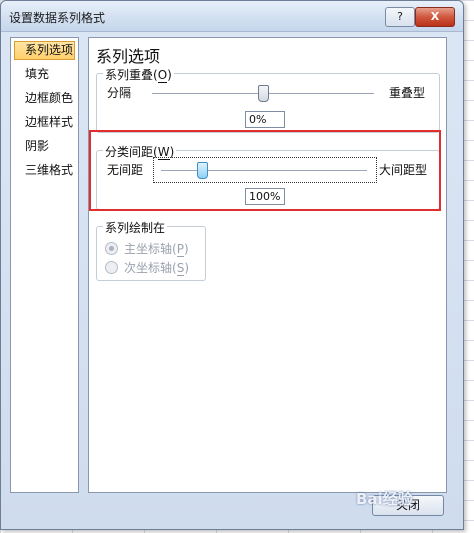 This screenshot has height=533, width=474. I want to click on sidebar-item-shadow: 阴影, so click(44, 146).